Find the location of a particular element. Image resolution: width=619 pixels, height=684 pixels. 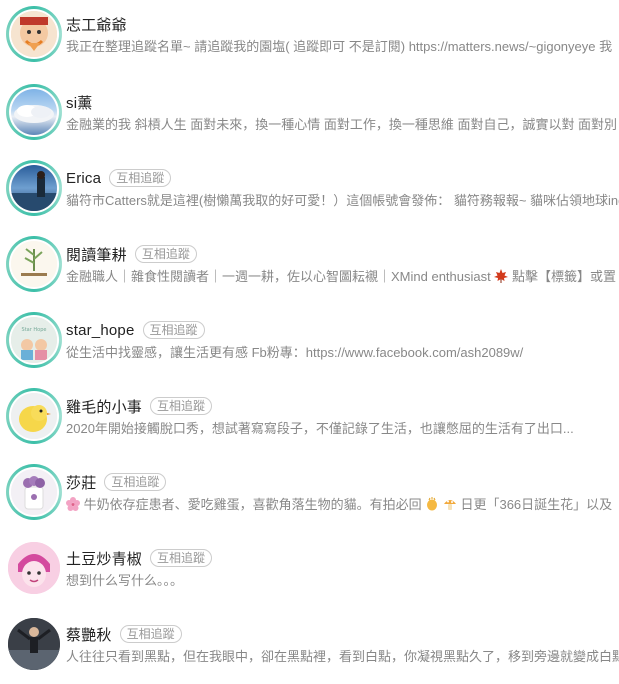

user-name: 閱讀筆耕 is located at coordinates (96, 254).